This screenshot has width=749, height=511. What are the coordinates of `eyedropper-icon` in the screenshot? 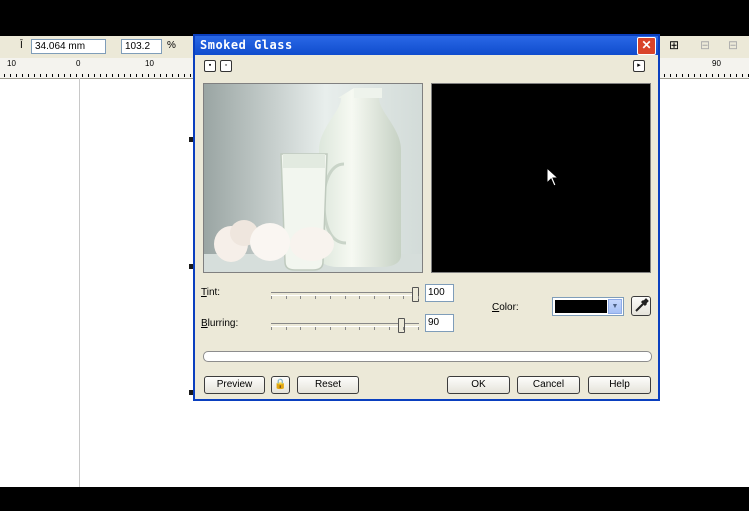 It's located at (642, 305).